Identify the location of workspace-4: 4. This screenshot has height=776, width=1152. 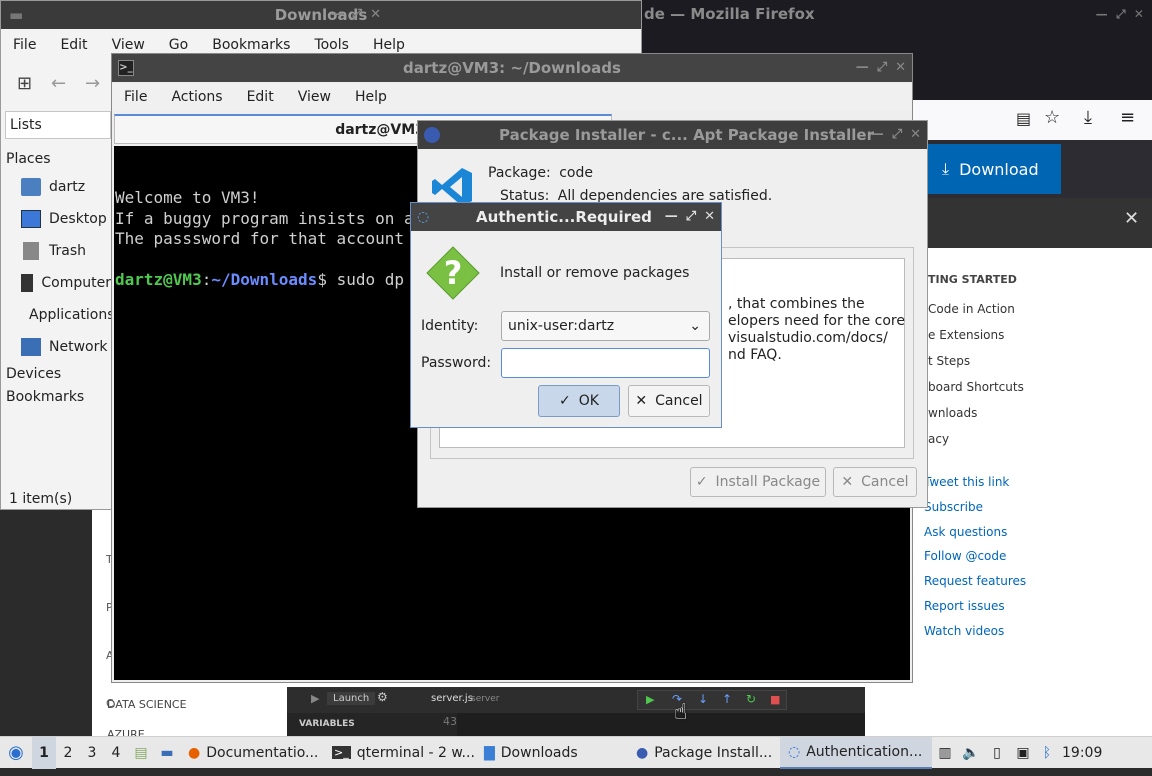
(116, 753).